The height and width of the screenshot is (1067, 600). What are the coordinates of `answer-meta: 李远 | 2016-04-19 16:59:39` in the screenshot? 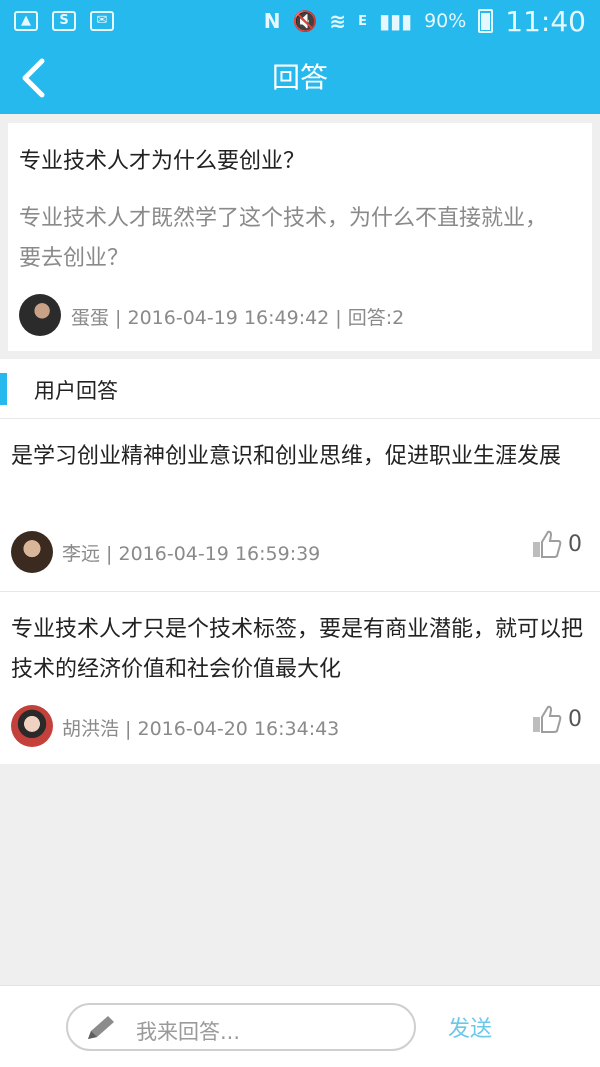 It's located at (191, 554).